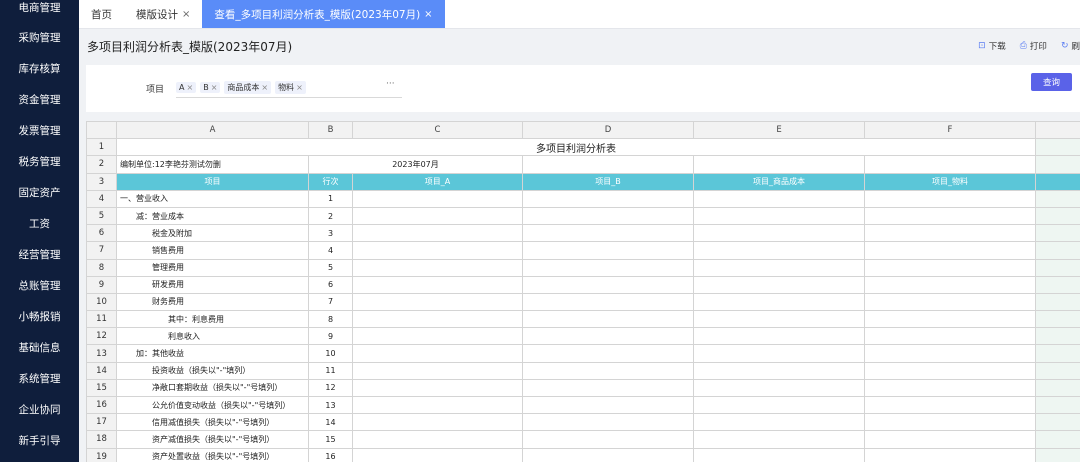 This screenshot has height=462, width=1080. I want to click on item-cell: 其中：利息费用, so click(212, 319).